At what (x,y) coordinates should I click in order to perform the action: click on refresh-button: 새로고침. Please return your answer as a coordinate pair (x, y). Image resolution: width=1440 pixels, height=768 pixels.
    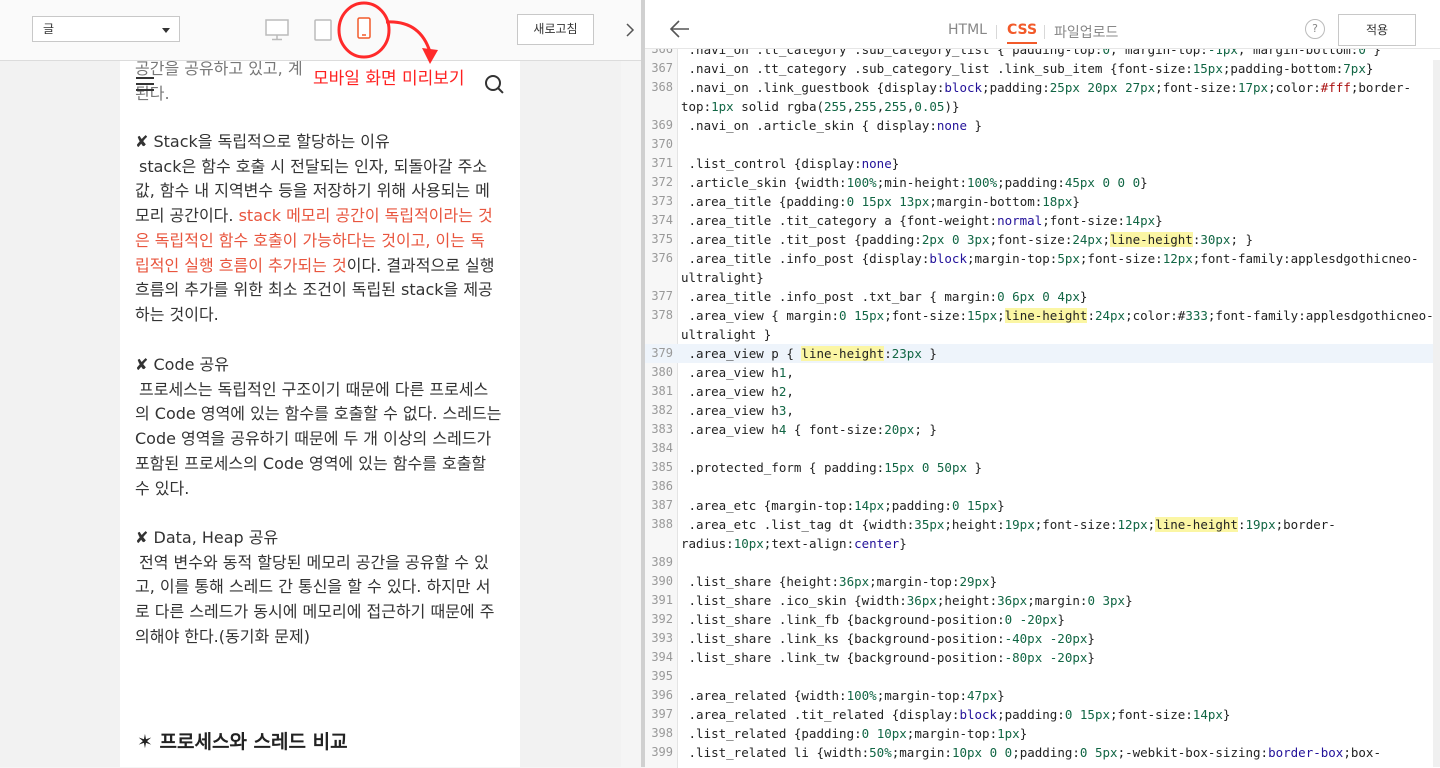
    Looking at the image, I should click on (555, 29).